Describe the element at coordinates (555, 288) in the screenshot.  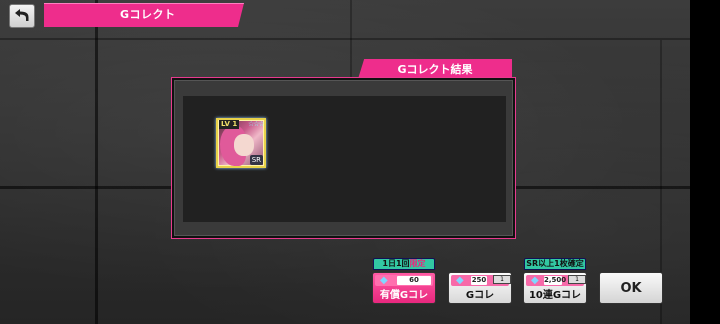
I see `ten-gacha-button: ◆ 2,500 1 10連Gコレ` at that location.